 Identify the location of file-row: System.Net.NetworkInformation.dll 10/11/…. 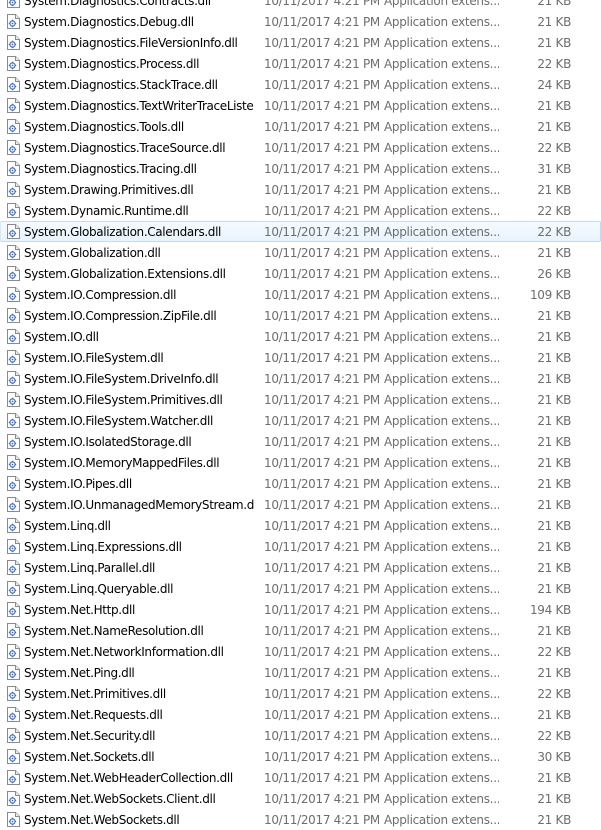
(300, 651).